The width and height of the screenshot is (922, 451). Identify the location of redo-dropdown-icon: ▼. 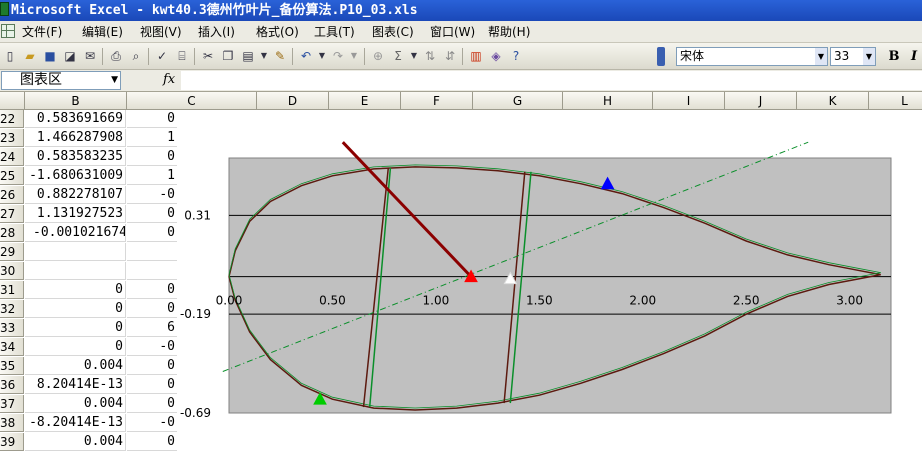
(354, 56).